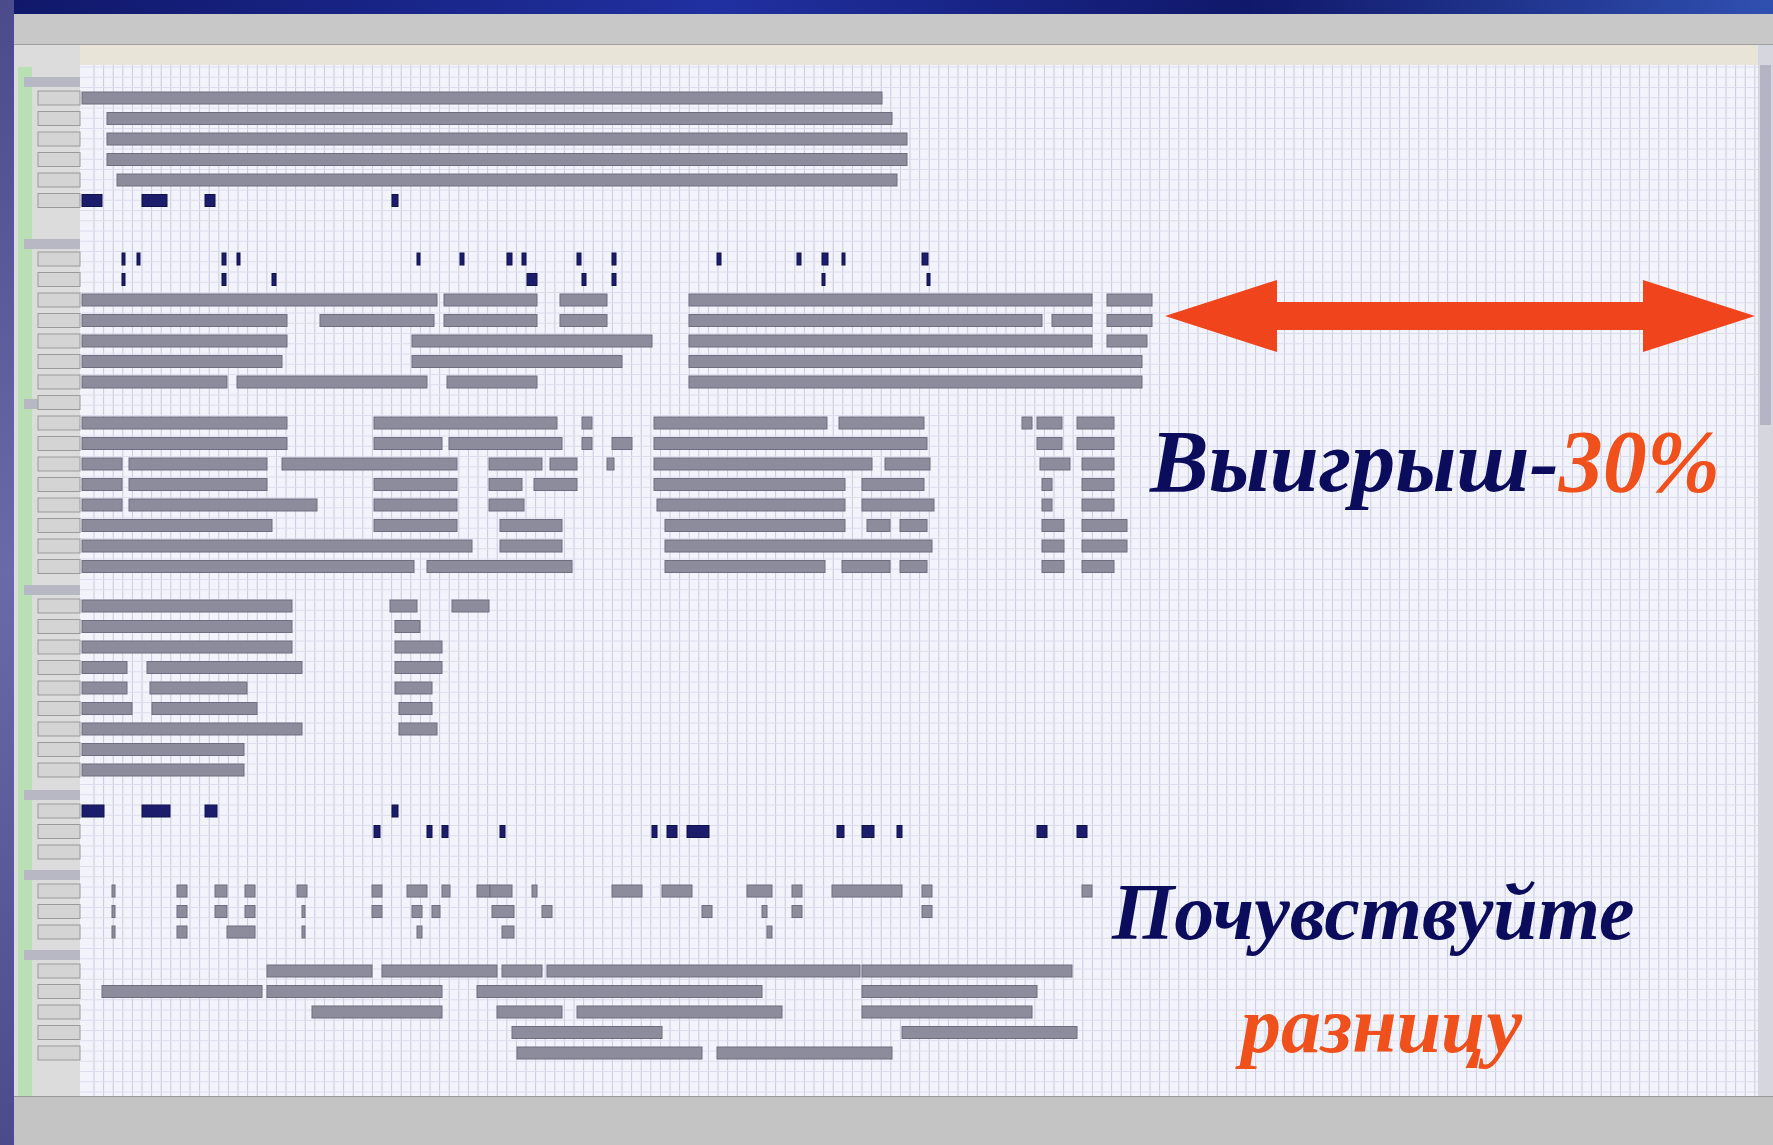 The image size is (1773, 1145). I want to click on gain-value: 30%, so click(1639, 462).